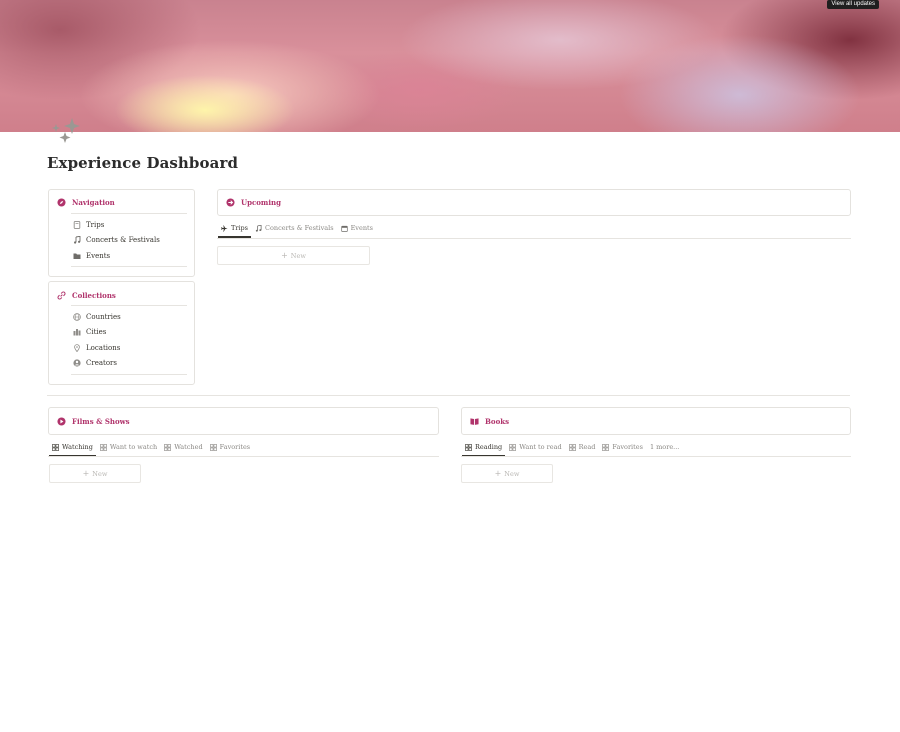  I want to click on books-header: Books, so click(489, 421).